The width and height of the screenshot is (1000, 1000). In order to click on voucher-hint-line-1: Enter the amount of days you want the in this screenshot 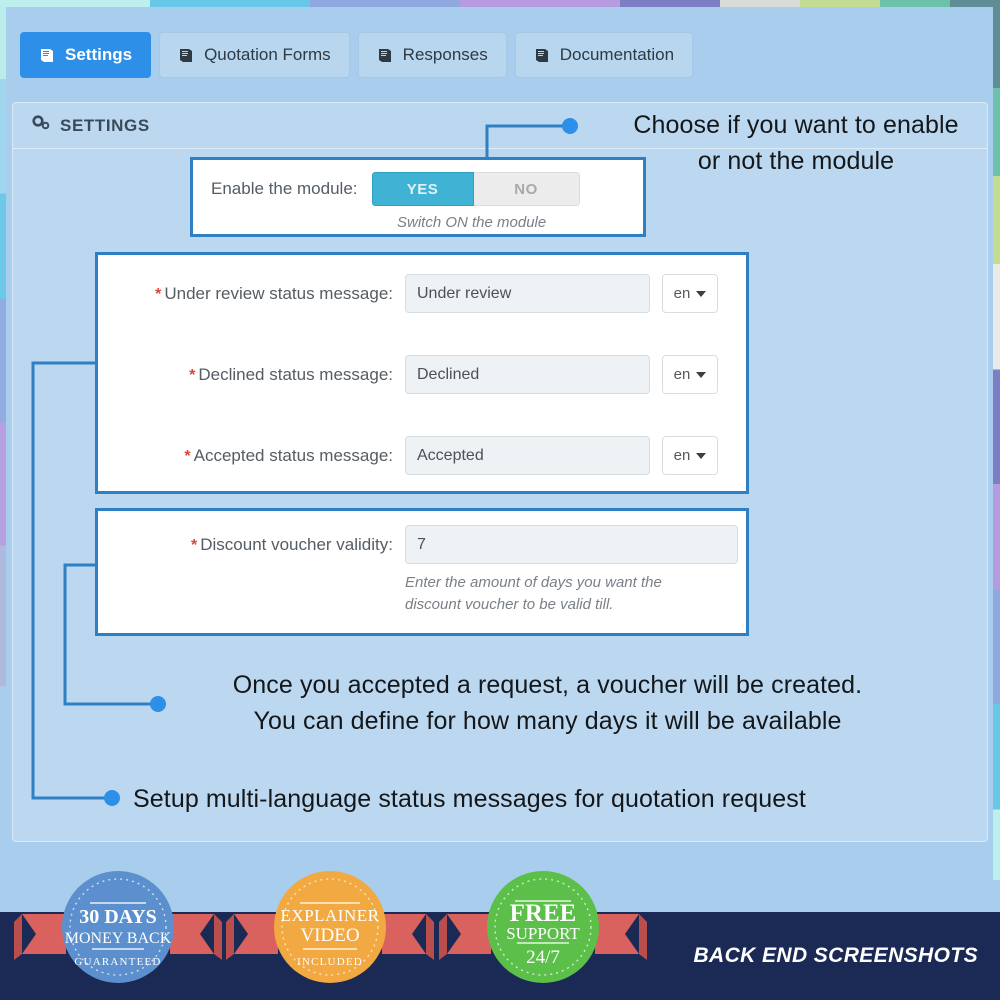, I will do `click(533, 582)`.